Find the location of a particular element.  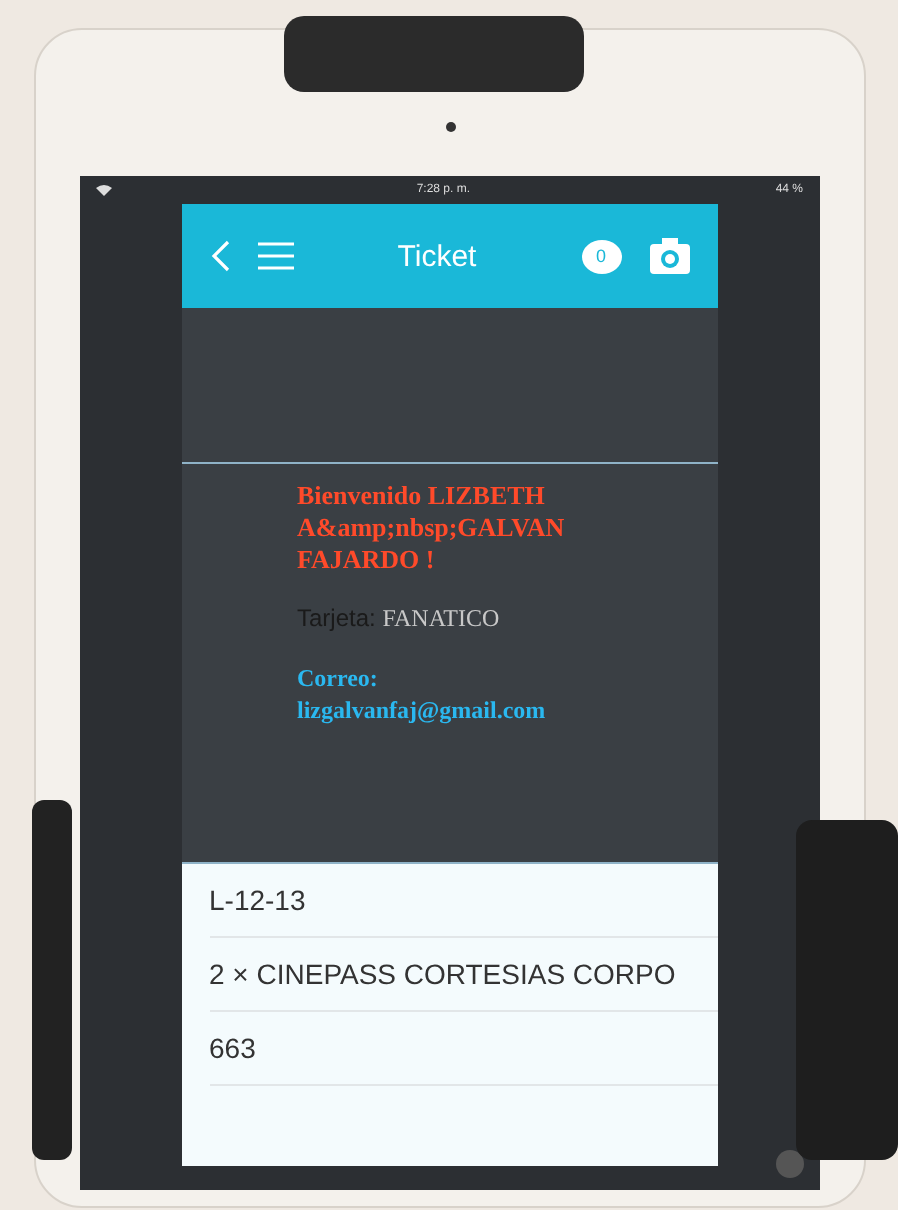

ticket-row: 663 is located at coordinates (463, 1049).